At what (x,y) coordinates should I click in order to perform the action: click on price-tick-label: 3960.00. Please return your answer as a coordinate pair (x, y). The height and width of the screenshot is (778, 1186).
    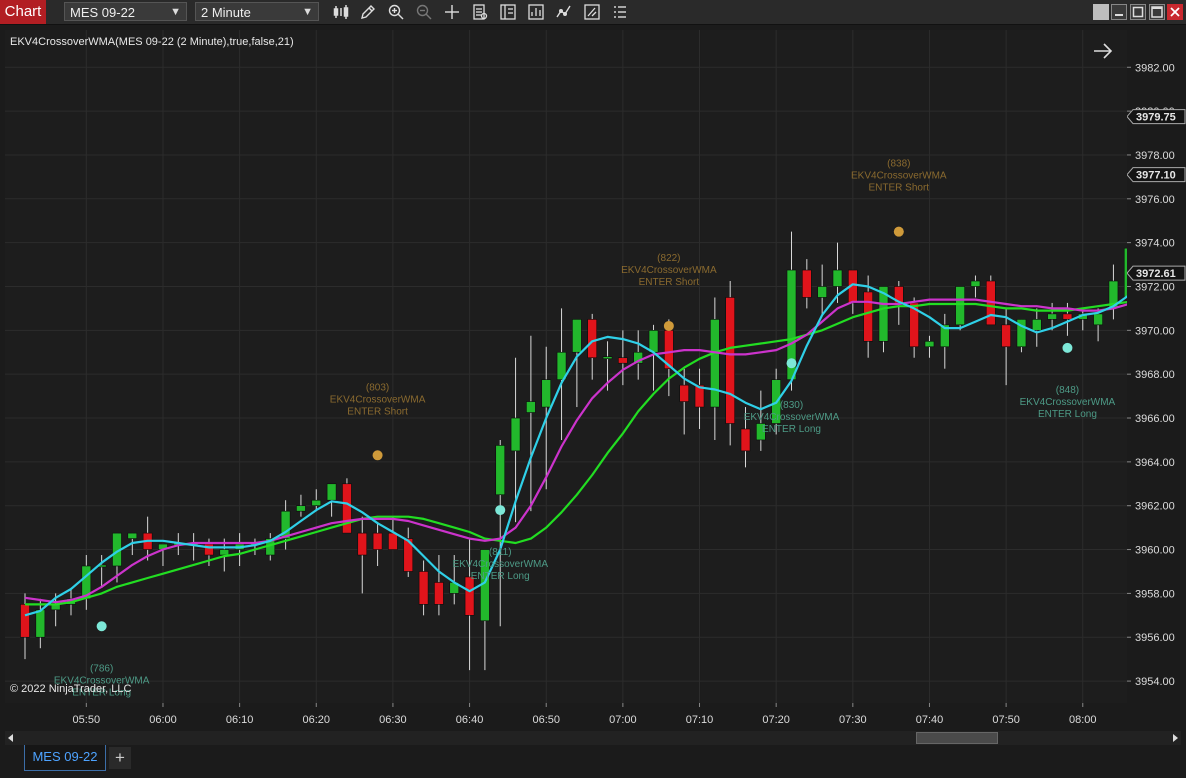
    Looking at the image, I should click on (1155, 551).